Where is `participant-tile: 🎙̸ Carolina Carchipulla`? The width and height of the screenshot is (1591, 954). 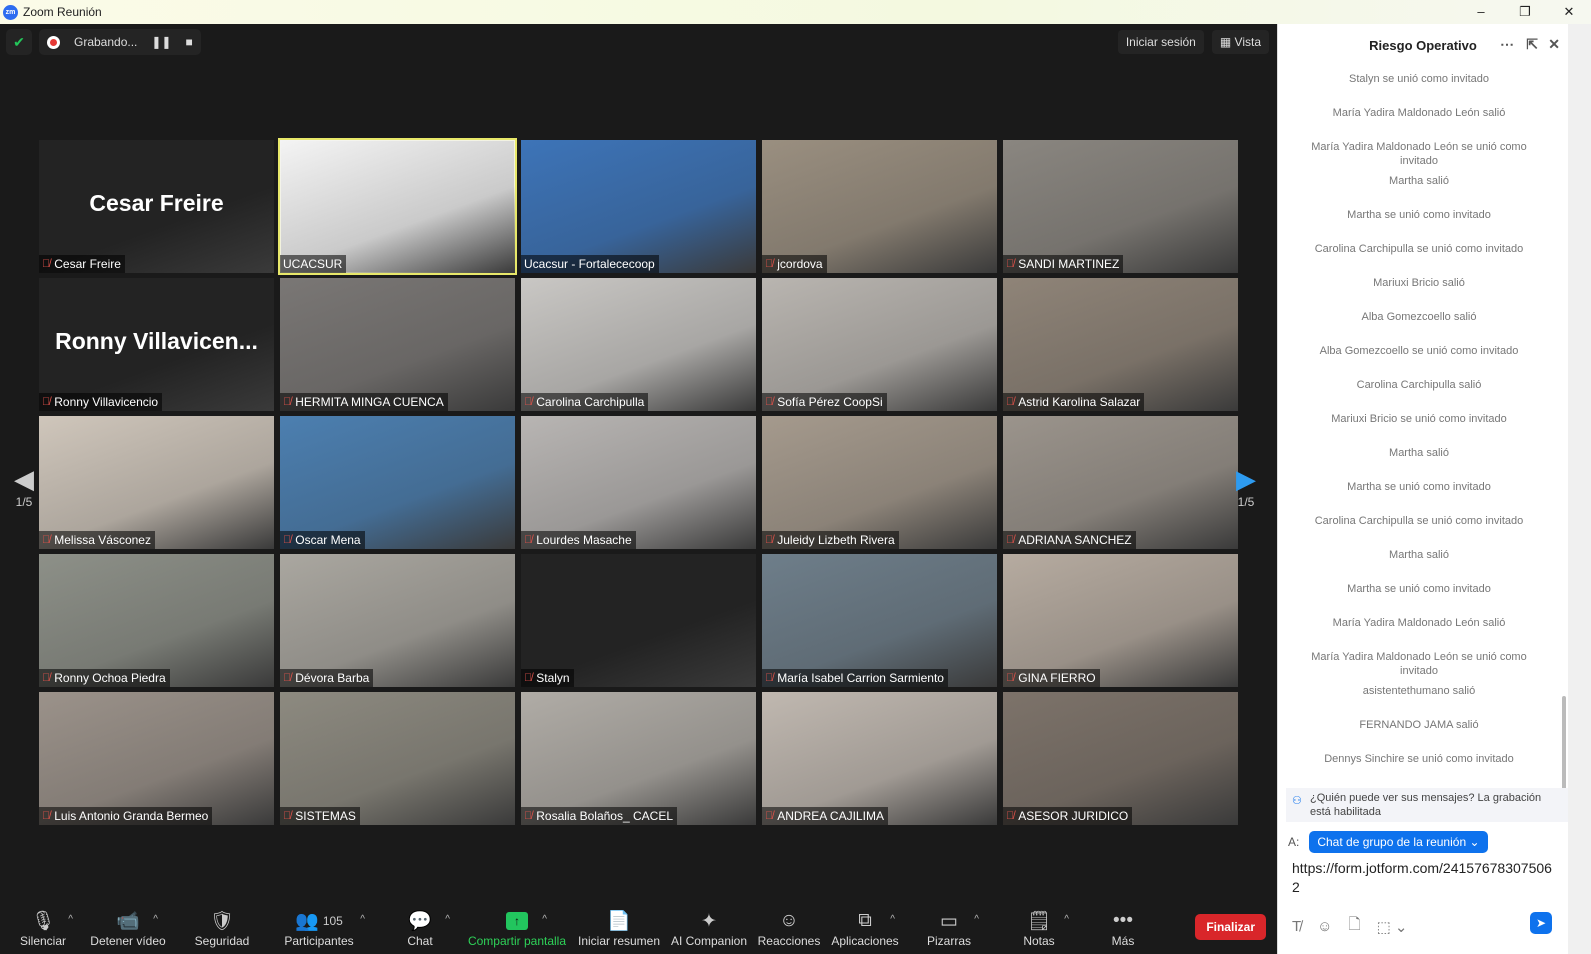 participant-tile: 🎙̸ Carolina Carchipulla is located at coordinates (638, 344).